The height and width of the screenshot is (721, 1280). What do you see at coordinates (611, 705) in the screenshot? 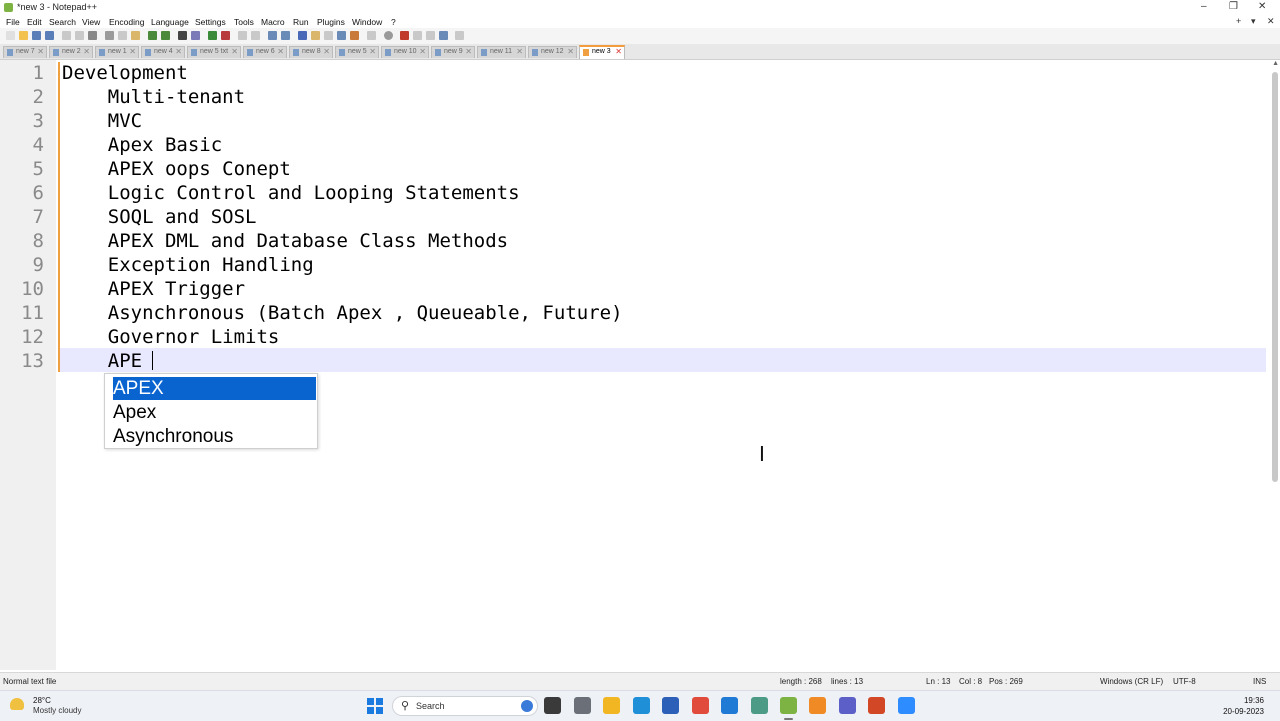
I see `file-explorer-icon` at bounding box center [611, 705].